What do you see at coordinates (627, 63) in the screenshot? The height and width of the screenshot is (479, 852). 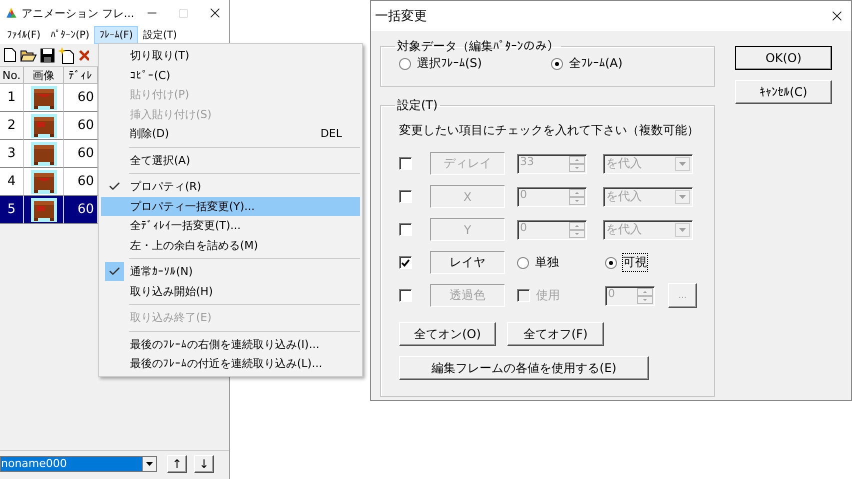 I see `radio-option: 全ﾌﾚｰﾑ(A)` at bounding box center [627, 63].